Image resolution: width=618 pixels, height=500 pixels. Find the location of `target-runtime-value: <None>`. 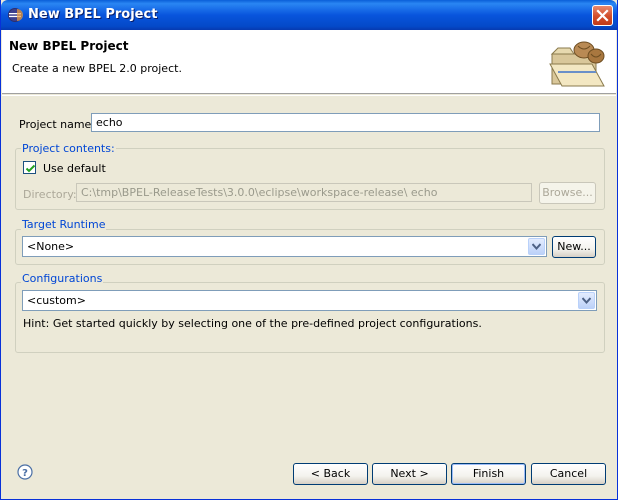

target-runtime-value: <None> is located at coordinates (51, 246).